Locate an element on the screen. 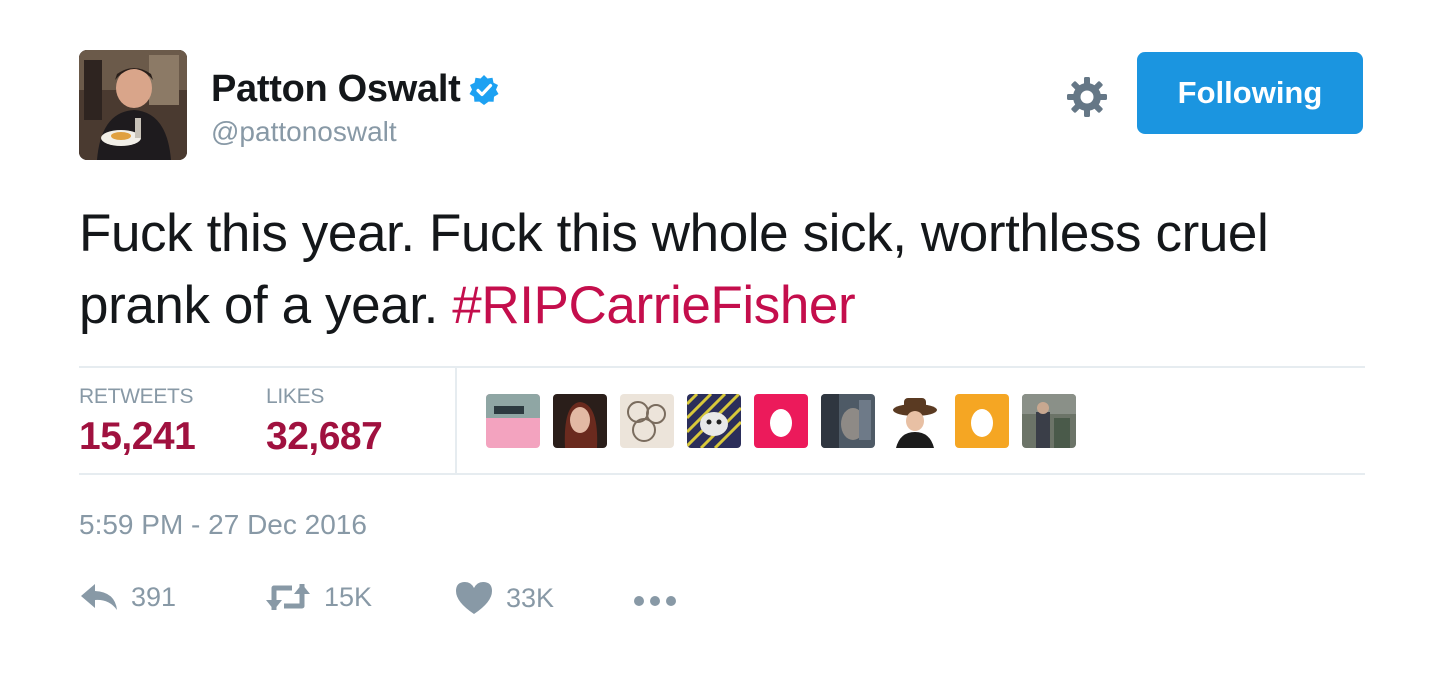  likes-label: LIKES is located at coordinates (295, 396).